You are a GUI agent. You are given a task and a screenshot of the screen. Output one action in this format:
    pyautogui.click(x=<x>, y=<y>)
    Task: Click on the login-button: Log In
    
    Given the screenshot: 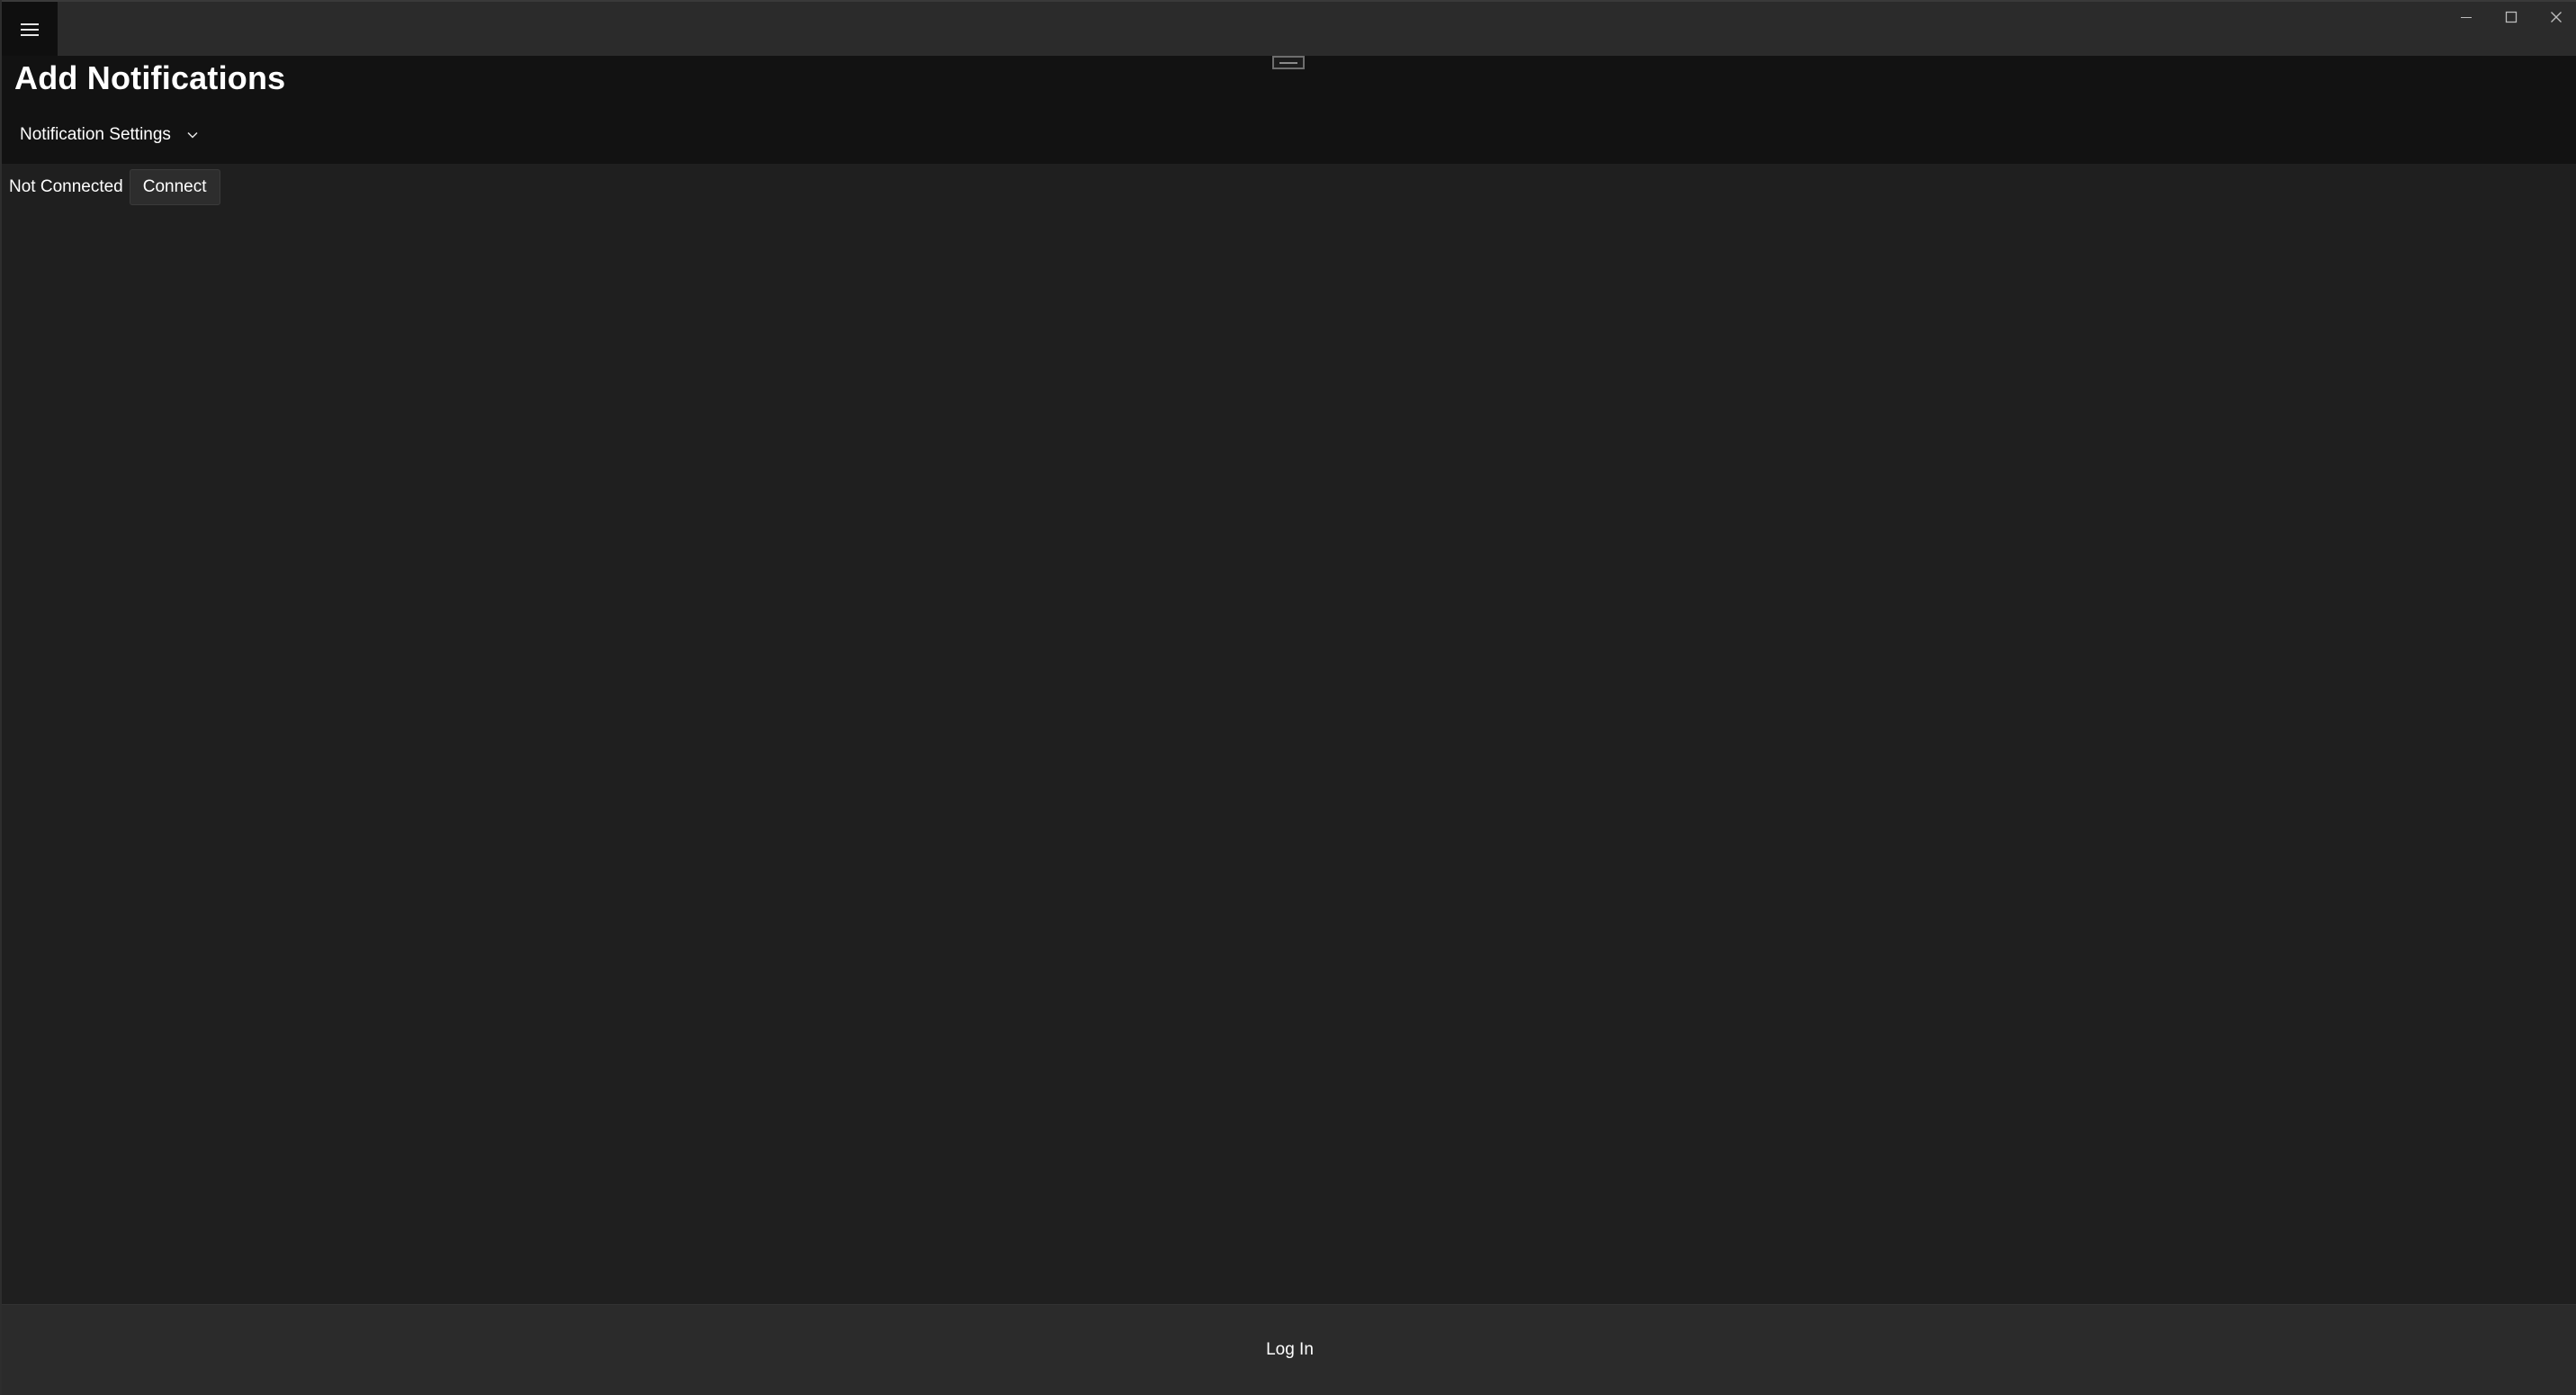 What is the action you would take?
    pyautogui.click(x=1289, y=1350)
    